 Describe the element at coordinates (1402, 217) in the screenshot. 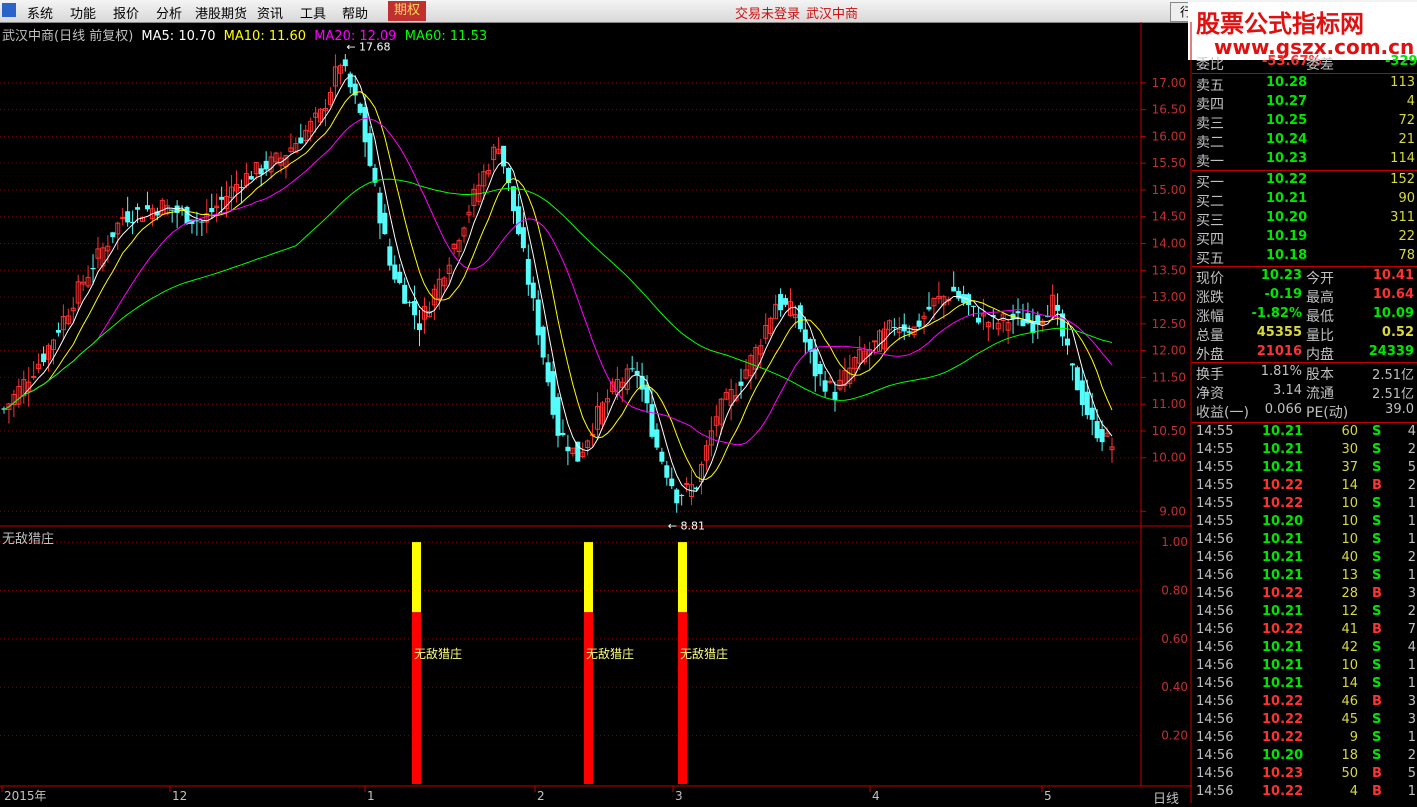

I see `buy-level-volume: 311` at that location.